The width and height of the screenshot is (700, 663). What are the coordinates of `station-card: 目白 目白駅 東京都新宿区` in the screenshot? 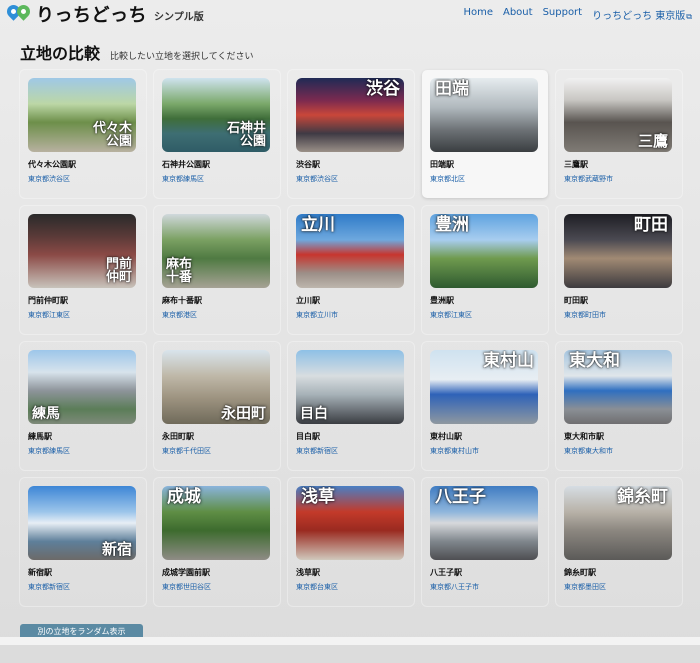 It's located at (351, 406).